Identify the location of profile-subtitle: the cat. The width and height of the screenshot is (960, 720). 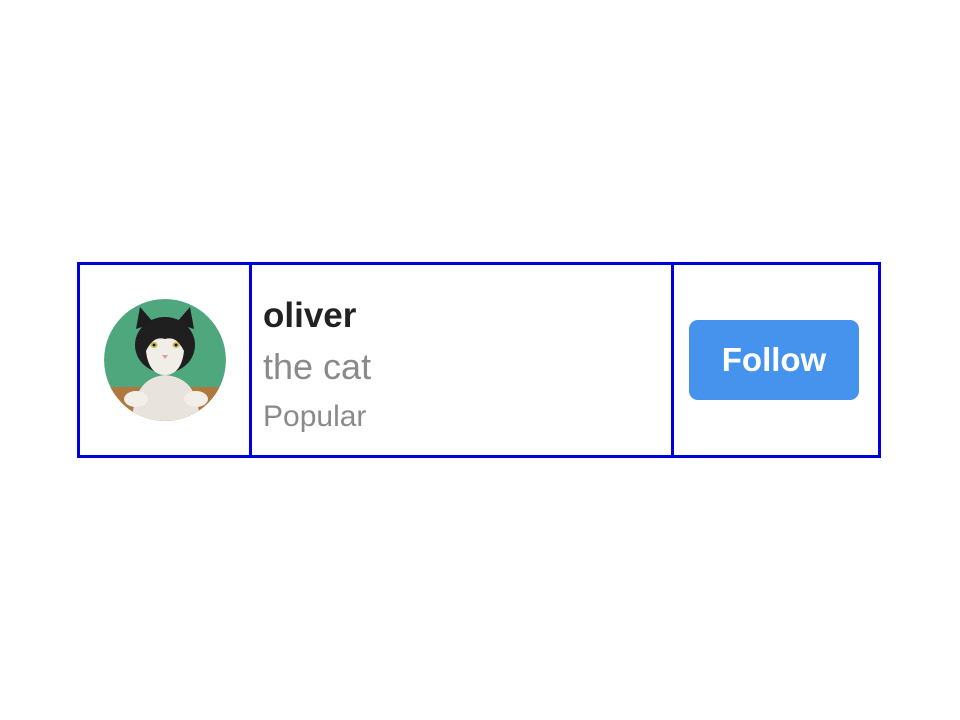
(317, 366).